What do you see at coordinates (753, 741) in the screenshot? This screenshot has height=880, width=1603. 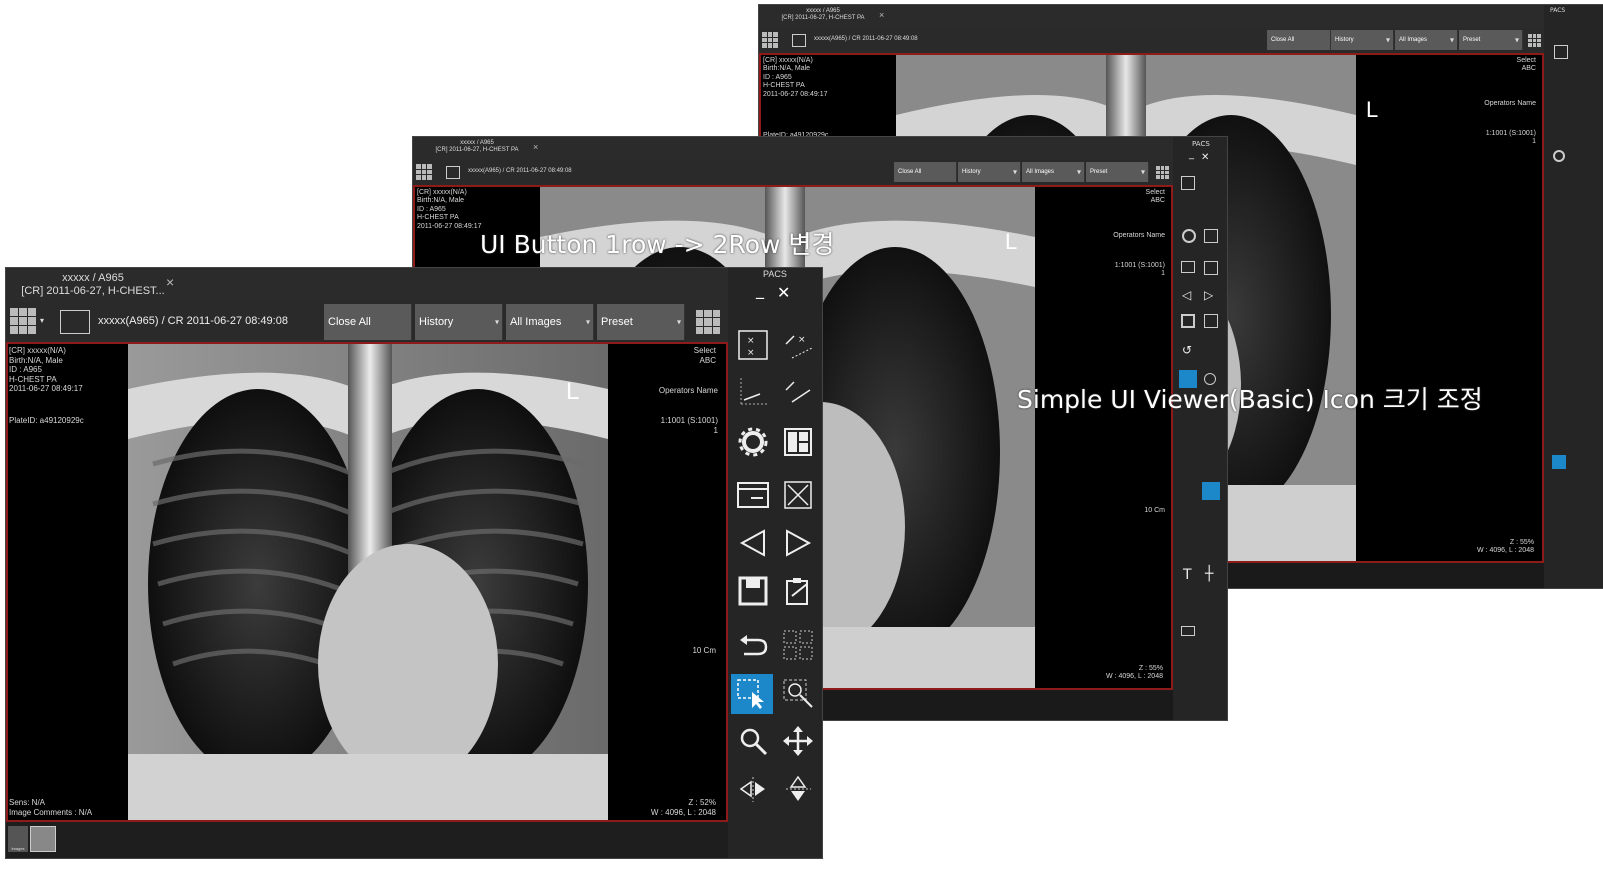 I see `zoom-icon` at bounding box center [753, 741].